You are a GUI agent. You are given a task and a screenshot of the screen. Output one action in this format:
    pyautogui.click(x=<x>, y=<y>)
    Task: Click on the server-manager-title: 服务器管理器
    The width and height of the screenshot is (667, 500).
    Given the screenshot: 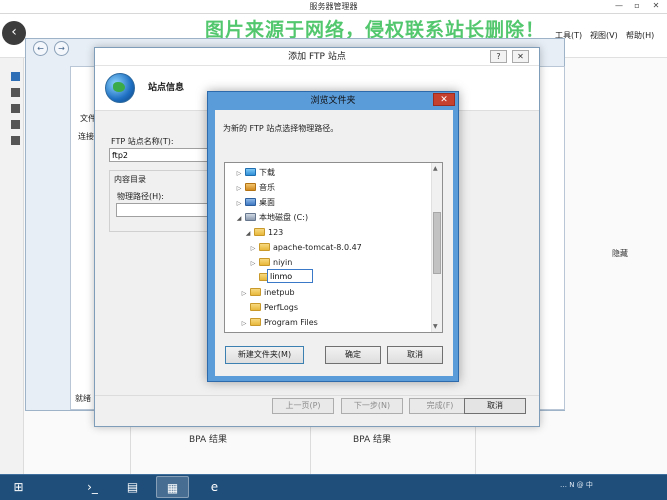 What is the action you would take?
    pyautogui.click(x=333, y=6)
    